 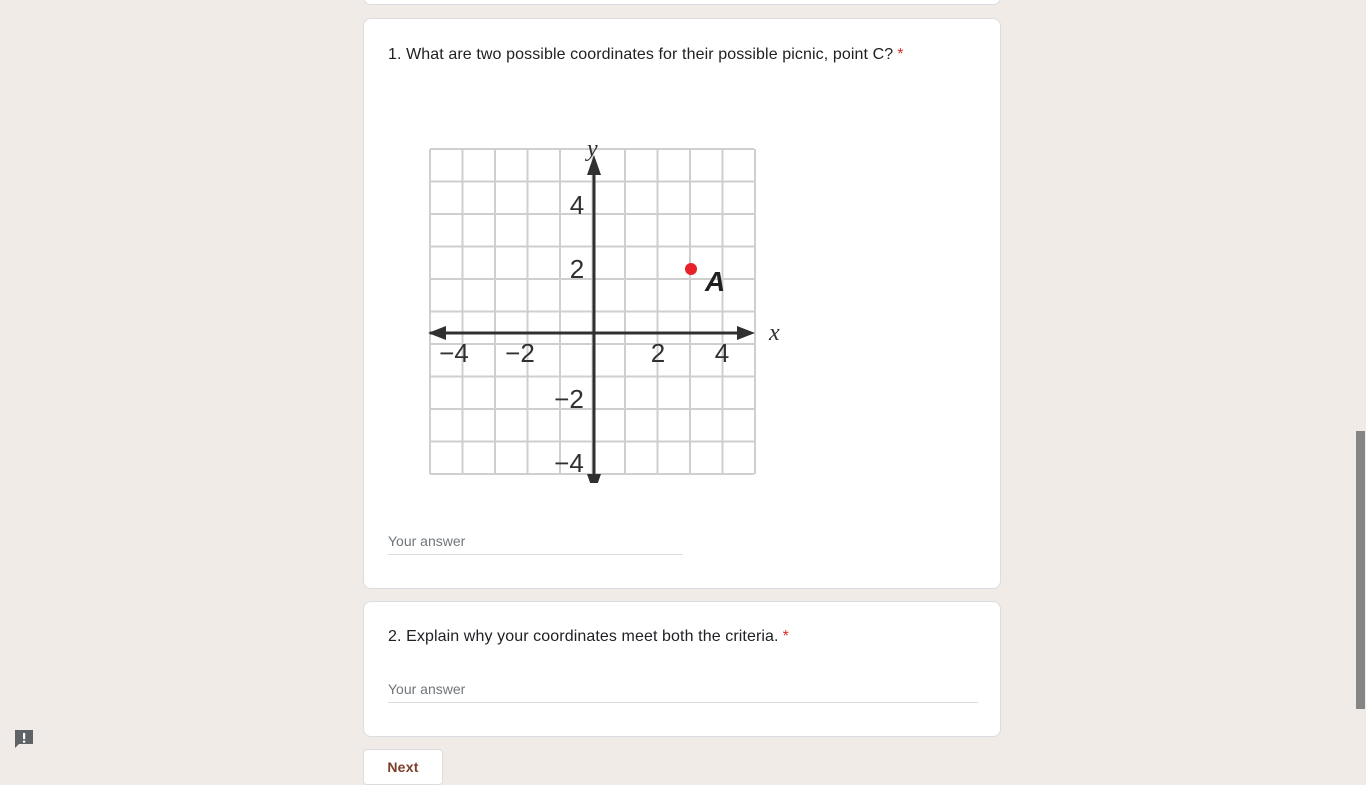 I want to click on next-button-label: Next, so click(x=403, y=767).